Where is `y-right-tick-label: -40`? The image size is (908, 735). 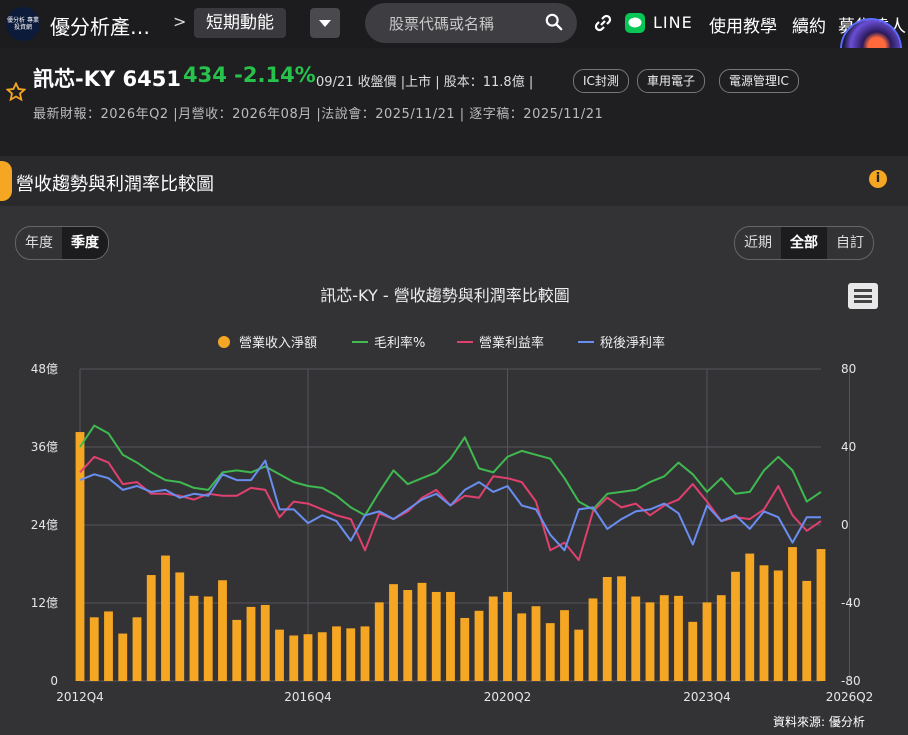
y-right-tick-label: -40 is located at coordinates (851, 603).